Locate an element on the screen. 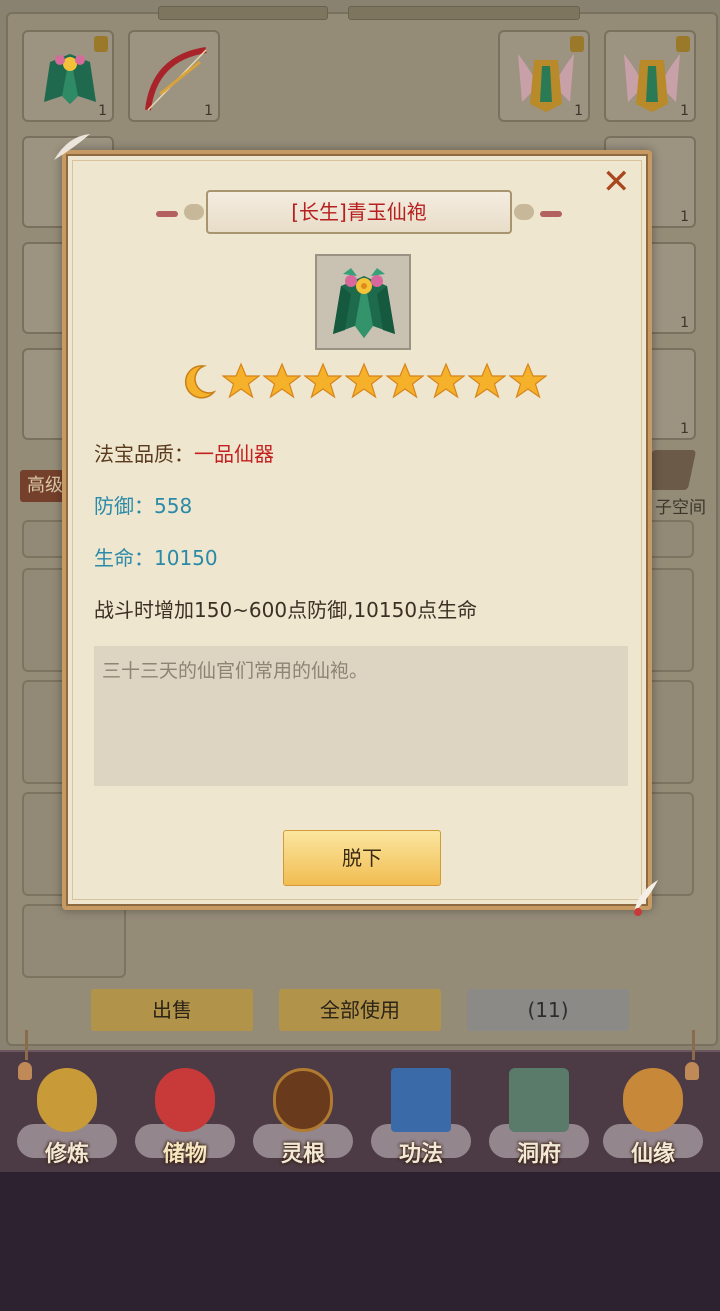 The height and width of the screenshot is (1311, 720). defense-label: 防御： is located at coordinates (124, 506).